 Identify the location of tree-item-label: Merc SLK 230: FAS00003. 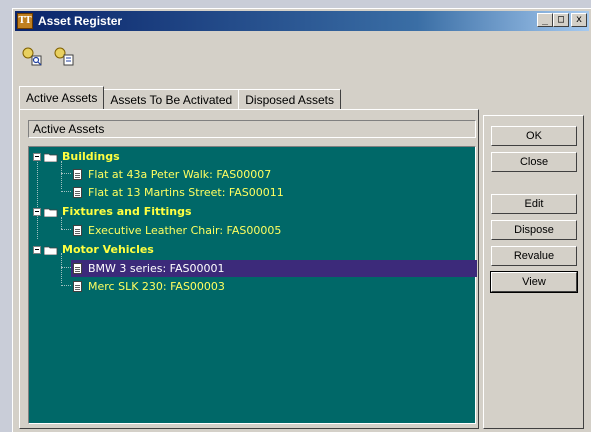
(156, 286).